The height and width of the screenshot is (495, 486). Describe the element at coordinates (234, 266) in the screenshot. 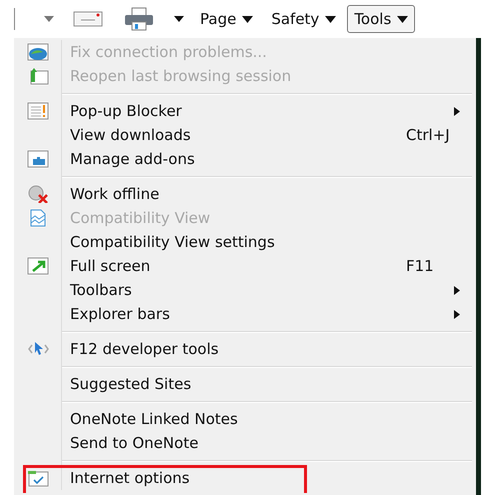

I see `menu-item: Full screen` at that location.